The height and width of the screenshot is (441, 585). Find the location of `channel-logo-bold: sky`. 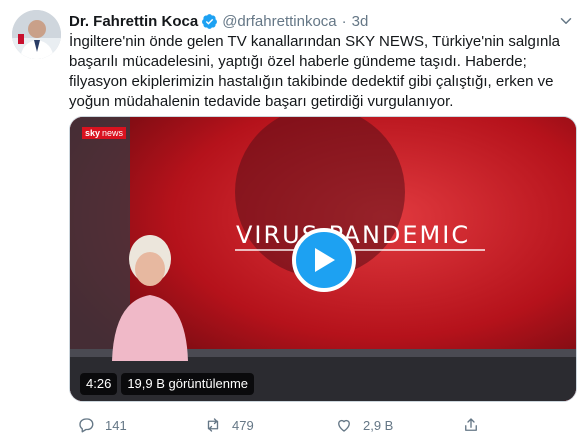

channel-logo-bold: sky is located at coordinates (93, 133).